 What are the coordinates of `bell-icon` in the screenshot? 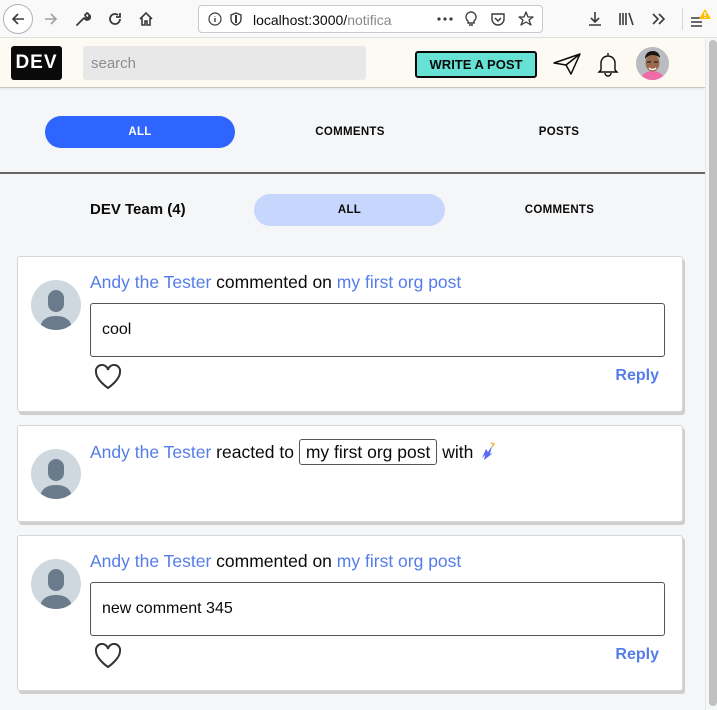 It's located at (608, 65).